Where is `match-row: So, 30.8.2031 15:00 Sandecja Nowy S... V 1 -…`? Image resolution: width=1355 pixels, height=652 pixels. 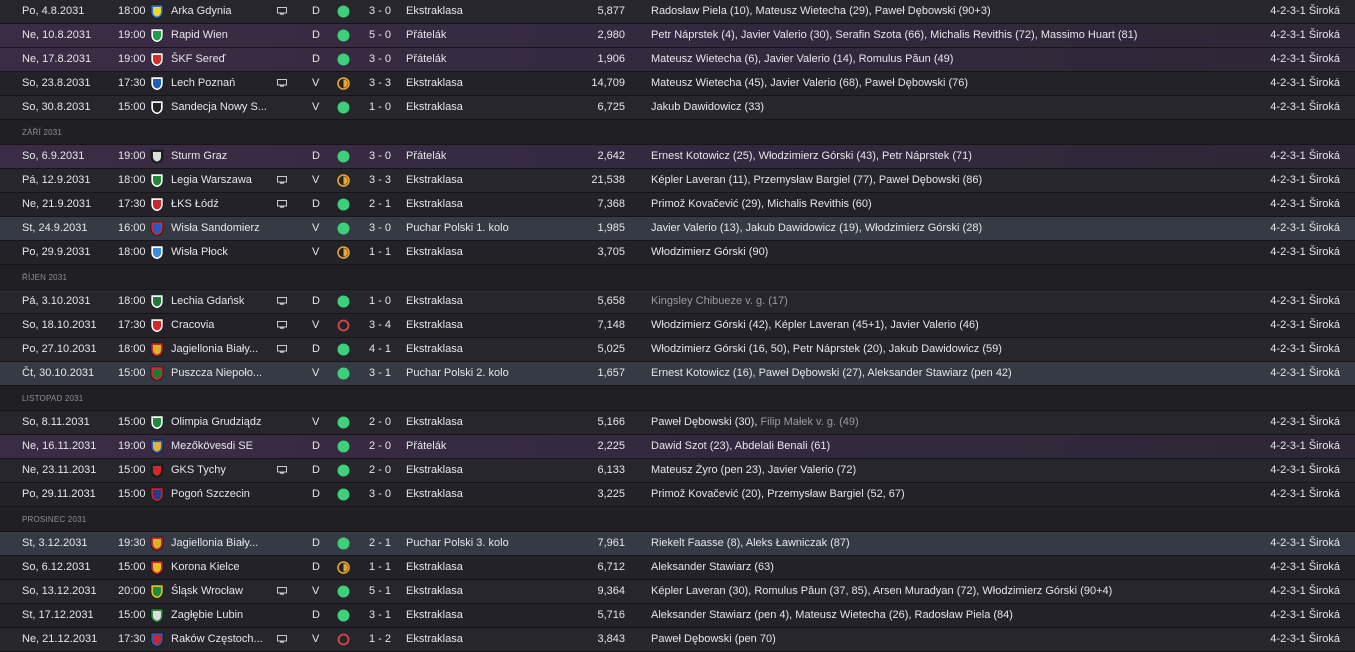 match-row: So, 30.8.2031 15:00 Sandecja Nowy S... V 1 -… is located at coordinates (677, 108).